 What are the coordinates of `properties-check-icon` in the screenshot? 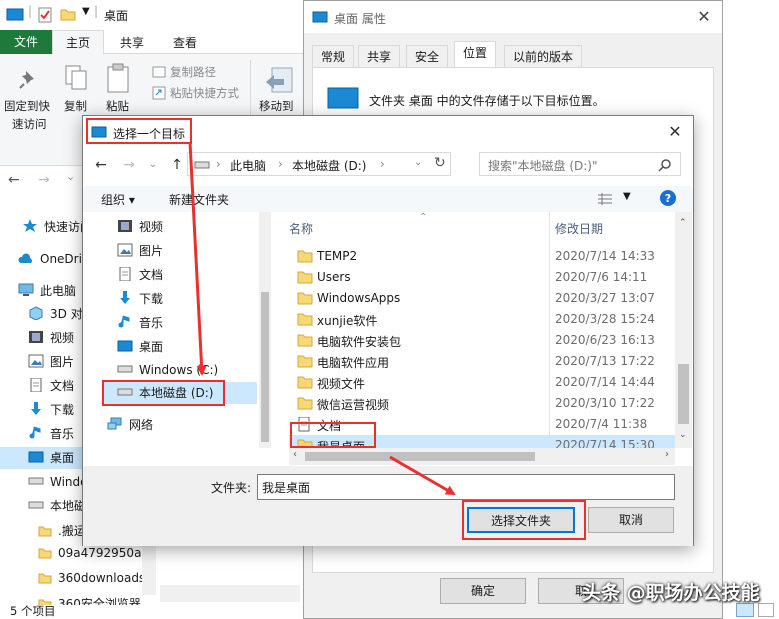 It's located at (45, 15).